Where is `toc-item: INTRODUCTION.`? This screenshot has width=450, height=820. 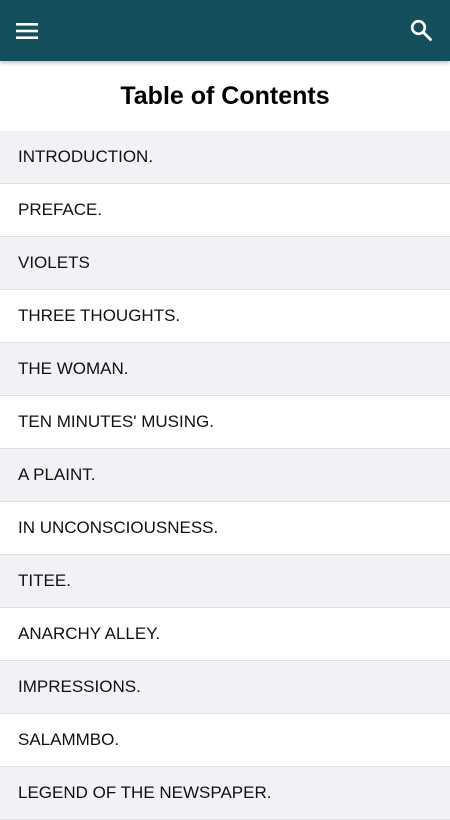 toc-item: INTRODUCTION. is located at coordinates (225, 157).